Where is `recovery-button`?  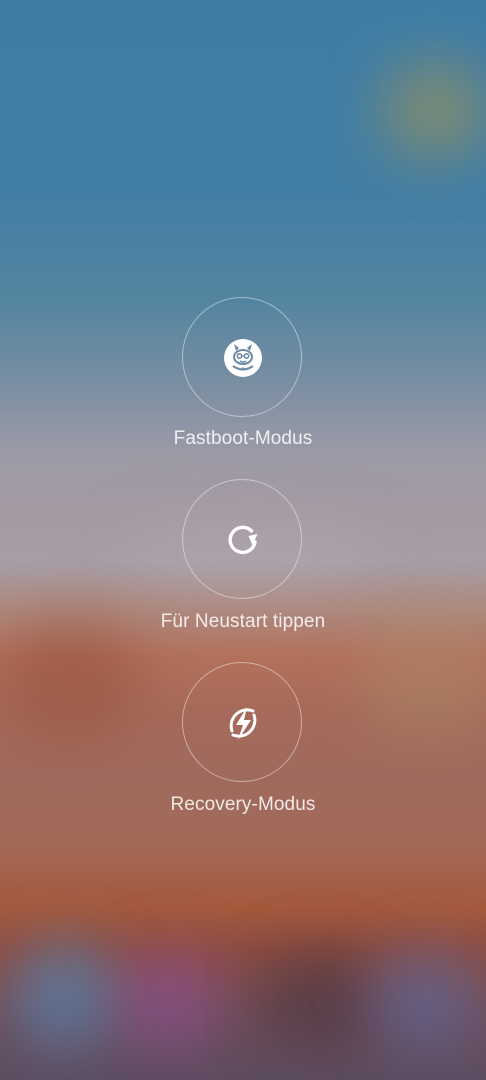
recovery-button is located at coordinates (242, 722).